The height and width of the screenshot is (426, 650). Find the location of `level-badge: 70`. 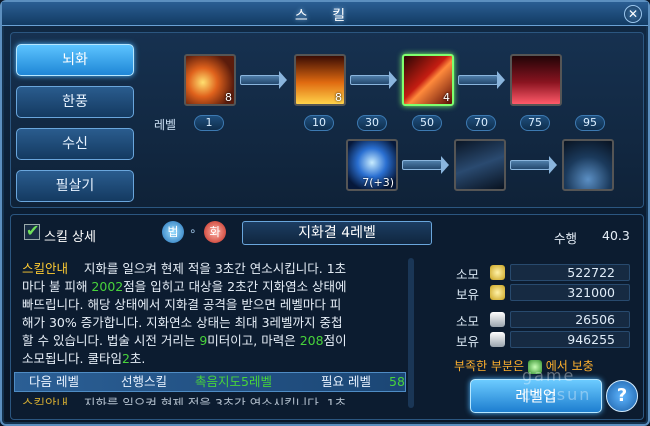

level-badge: 70 is located at coordinates (481, 123).